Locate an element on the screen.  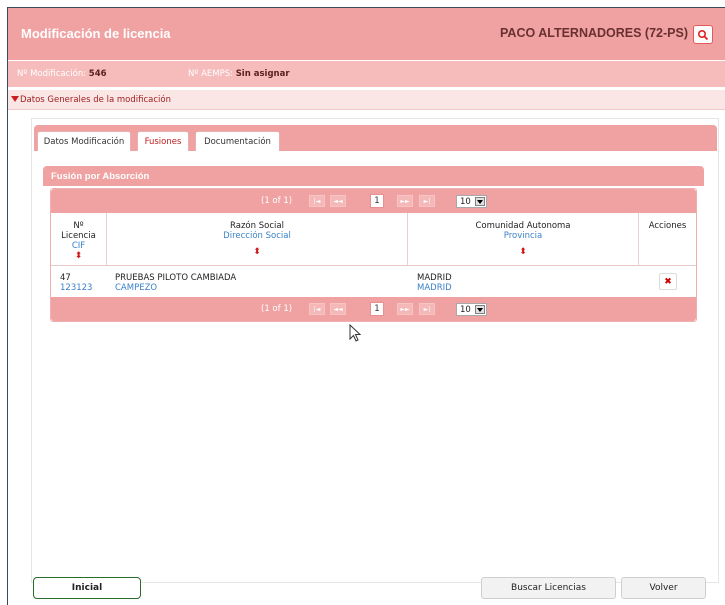
aemps-number-value: Sin asignar is located at coordinates (262, 74).